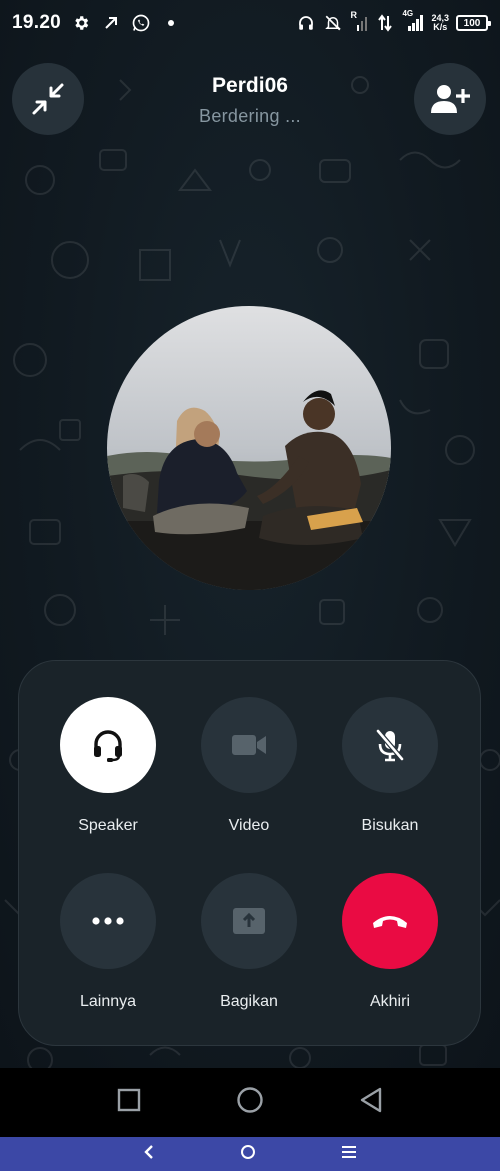 This screenshot has height=1171, width=500. I want to click on video-button, so click(249, 745).